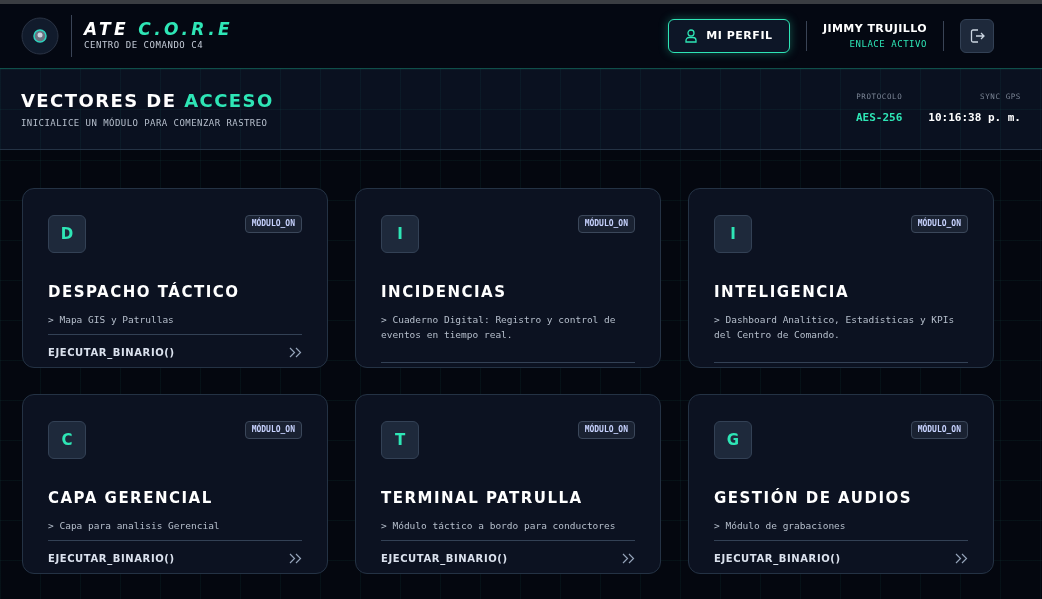 The image size is (1042, 599). I want to click on module-description: > Módulo táctico a bordo para conductores, so click(499, 525).